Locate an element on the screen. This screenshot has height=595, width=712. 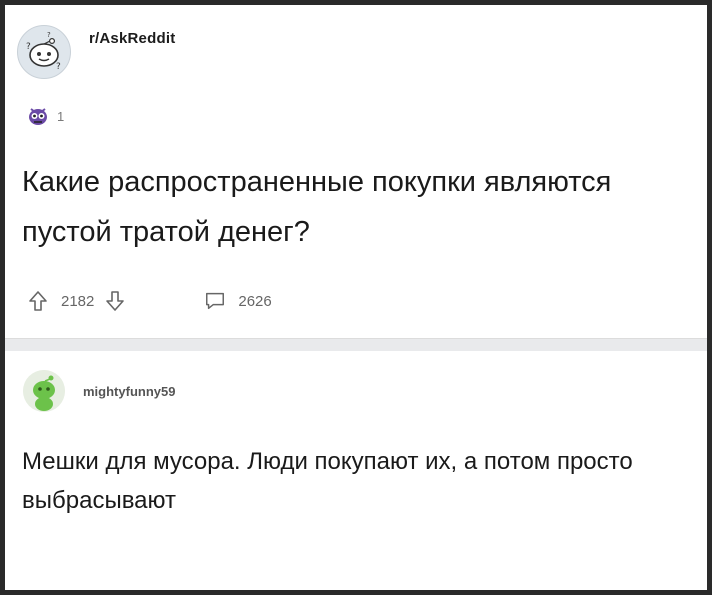
snoo-avatar-icon is located at coordinates (44, 391).